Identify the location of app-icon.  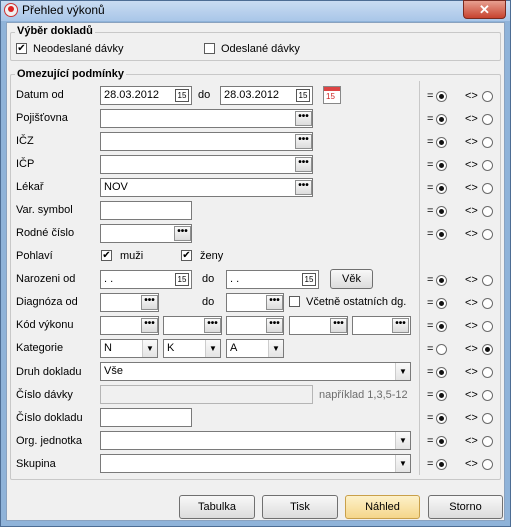
(11, 10).